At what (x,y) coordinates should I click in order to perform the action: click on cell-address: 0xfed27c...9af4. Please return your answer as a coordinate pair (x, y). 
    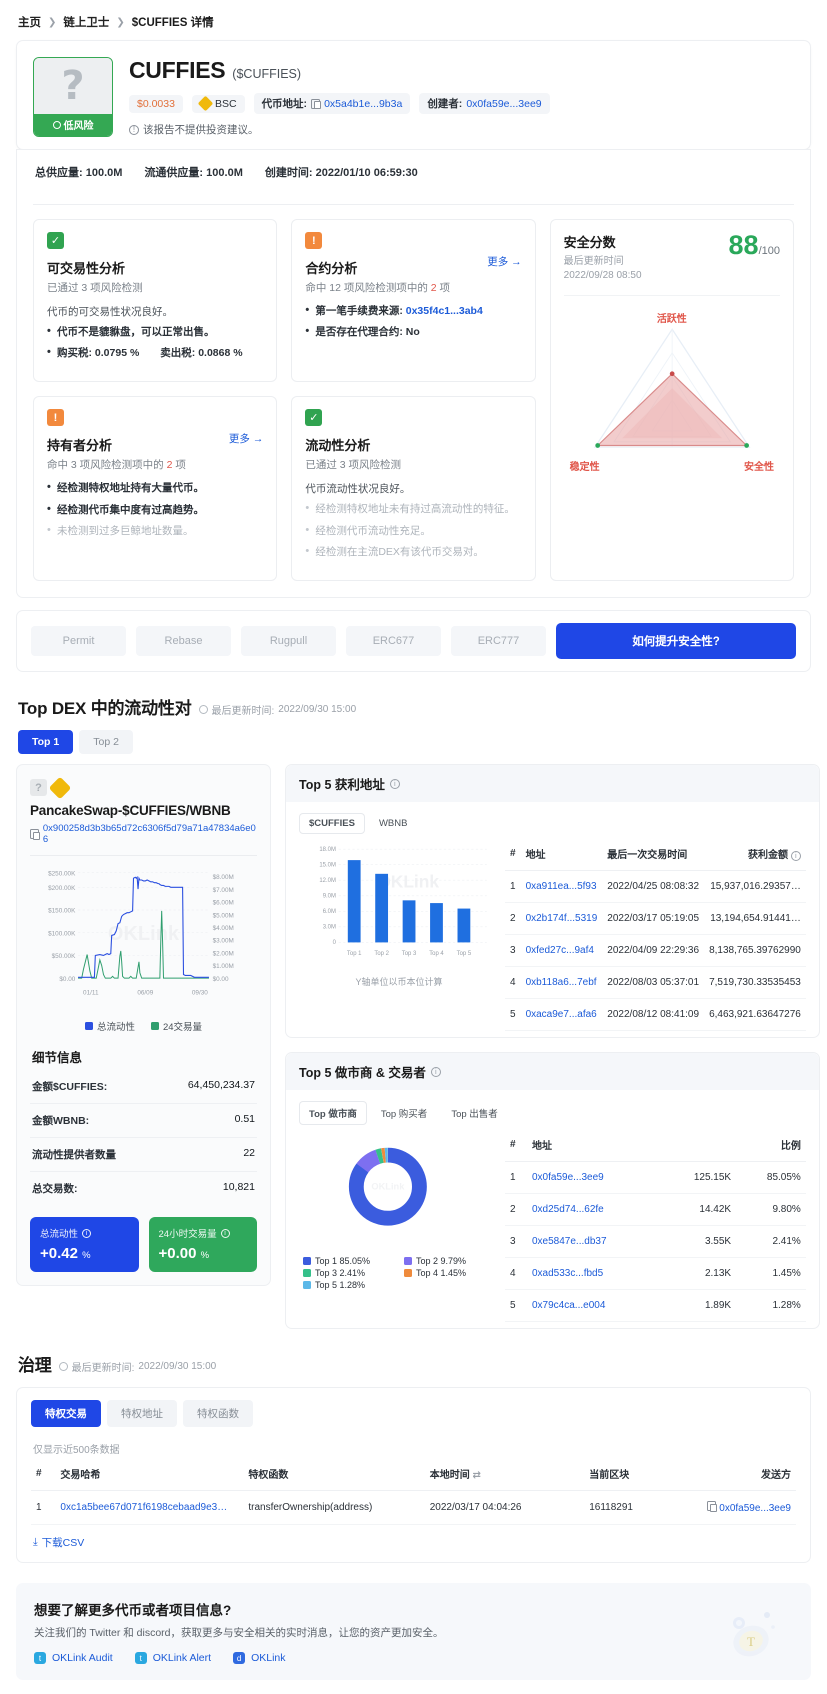
    Looking at the image, I should click on (561, 951).